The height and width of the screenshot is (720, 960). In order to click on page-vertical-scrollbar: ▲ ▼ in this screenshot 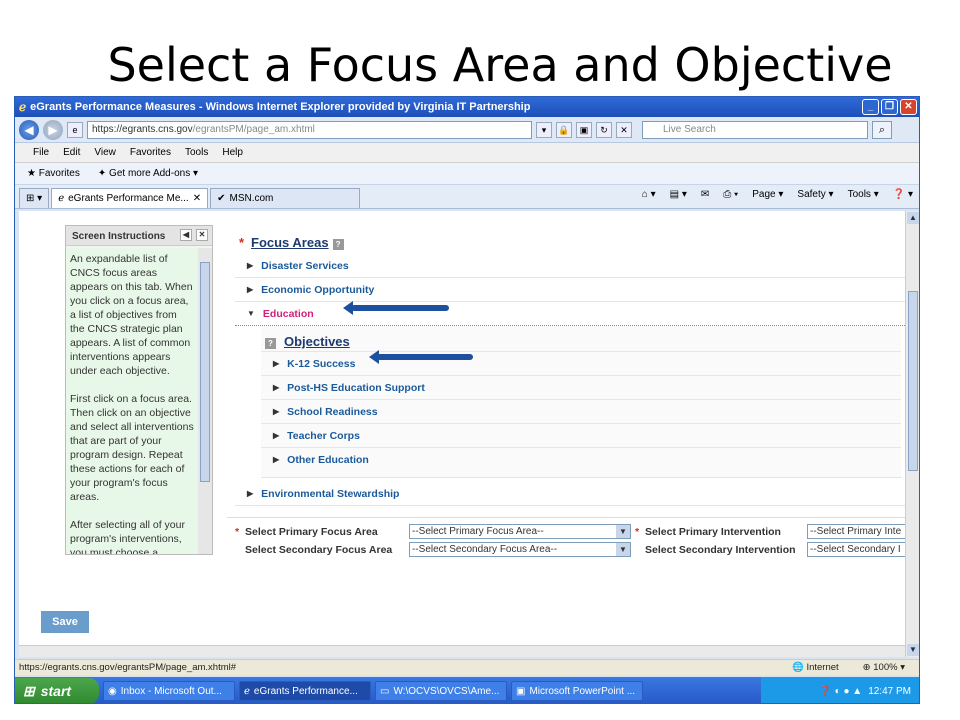, I will do `click(912, 434)`.